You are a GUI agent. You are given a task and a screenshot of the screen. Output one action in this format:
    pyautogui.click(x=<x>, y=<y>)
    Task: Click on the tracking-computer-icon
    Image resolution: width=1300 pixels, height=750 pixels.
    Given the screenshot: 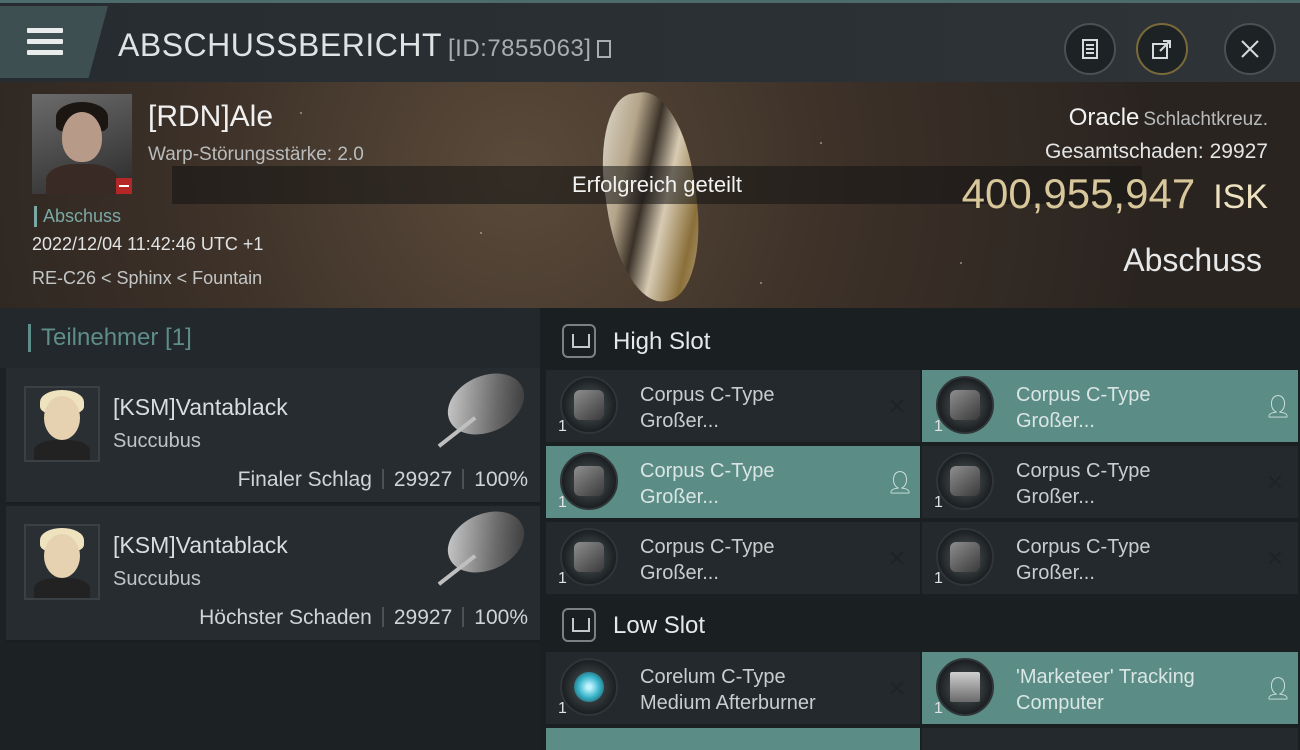 What is the action you would take?
    pyautogui.click(x=965, y=687)
    